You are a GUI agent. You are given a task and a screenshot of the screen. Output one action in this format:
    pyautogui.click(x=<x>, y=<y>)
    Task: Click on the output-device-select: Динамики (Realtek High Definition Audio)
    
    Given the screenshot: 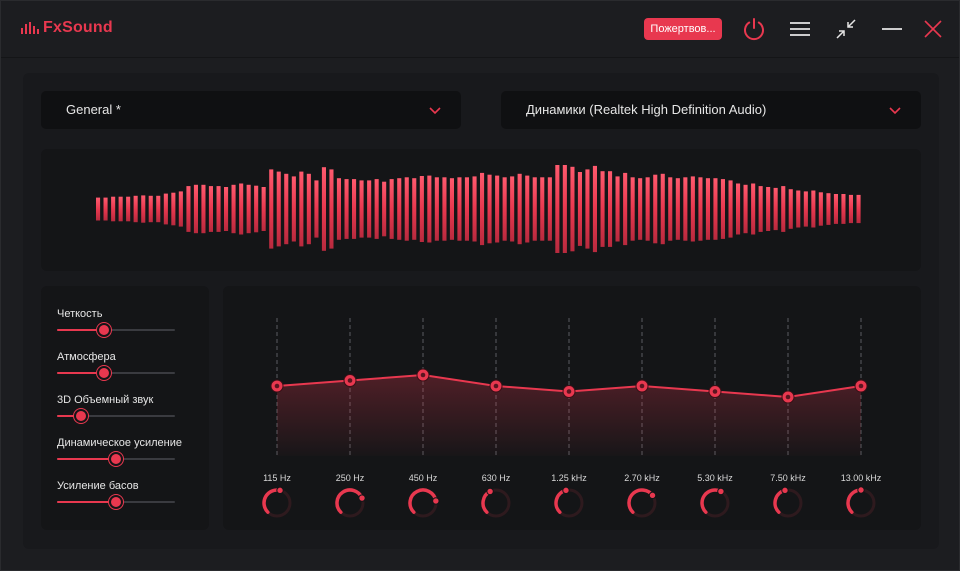 What is the action you would take?
    pyautogui.click(x=711, y=110)
    